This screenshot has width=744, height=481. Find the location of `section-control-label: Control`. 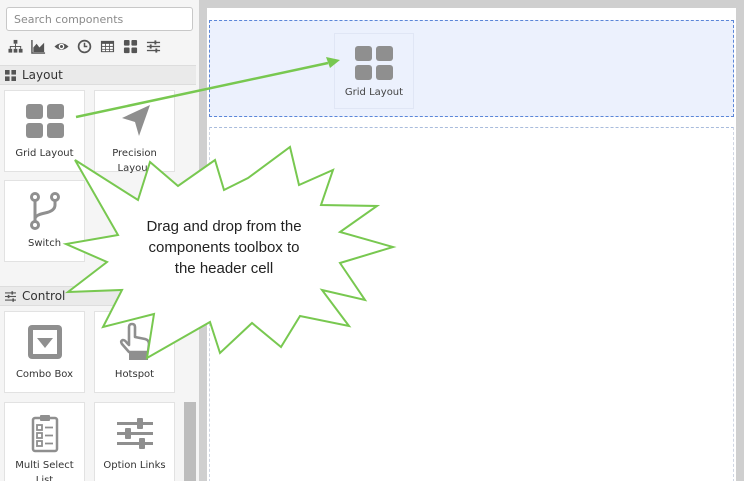

section-control-label: Control is located at coordinates (44, 296).